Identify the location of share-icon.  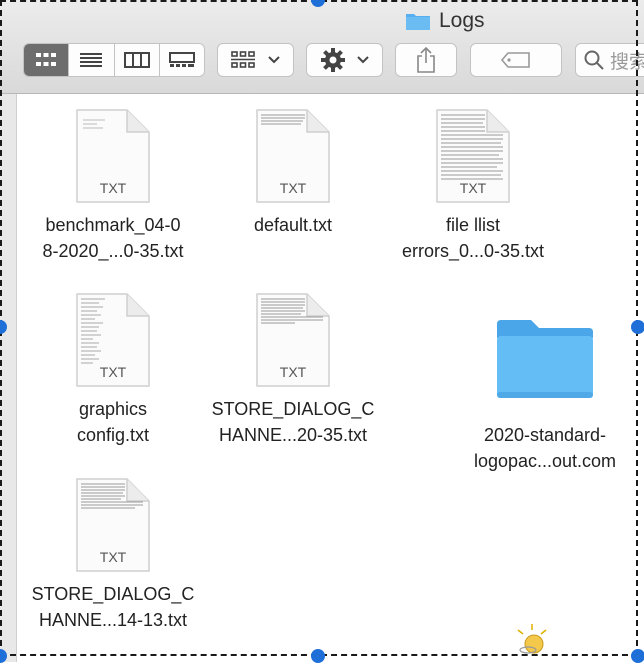
(426, 60).